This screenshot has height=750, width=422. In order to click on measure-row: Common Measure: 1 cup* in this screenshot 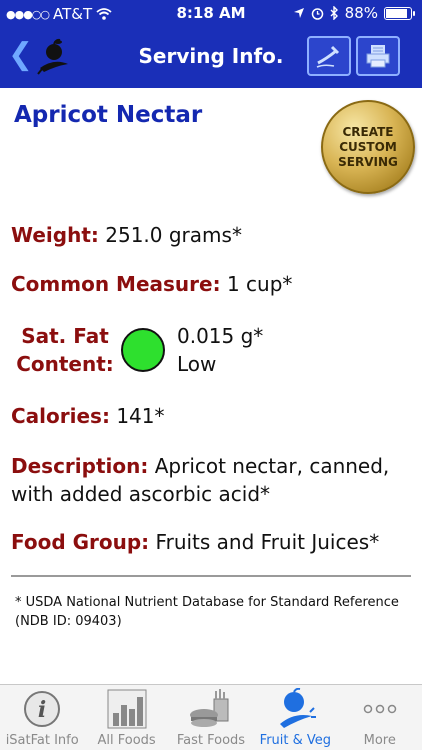, I will do `click(151, 284)`.